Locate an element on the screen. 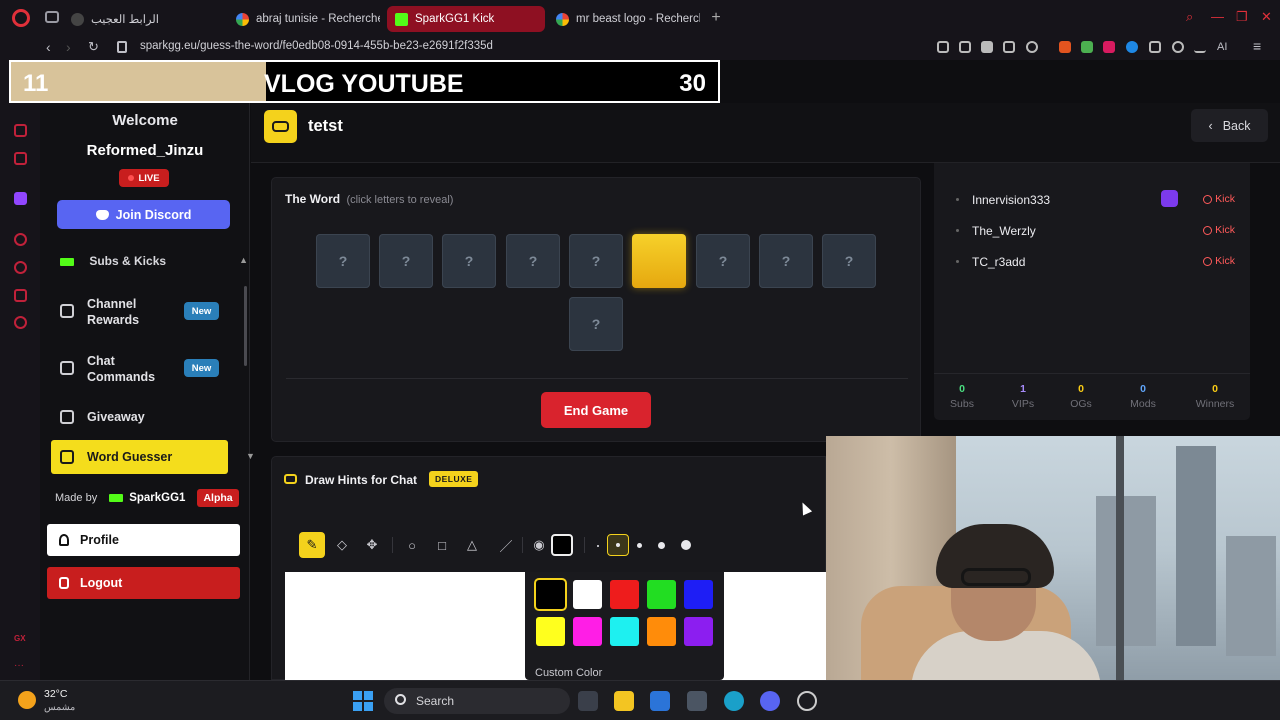  more-dots-icon: ··· is located at coordinates (20, 666).